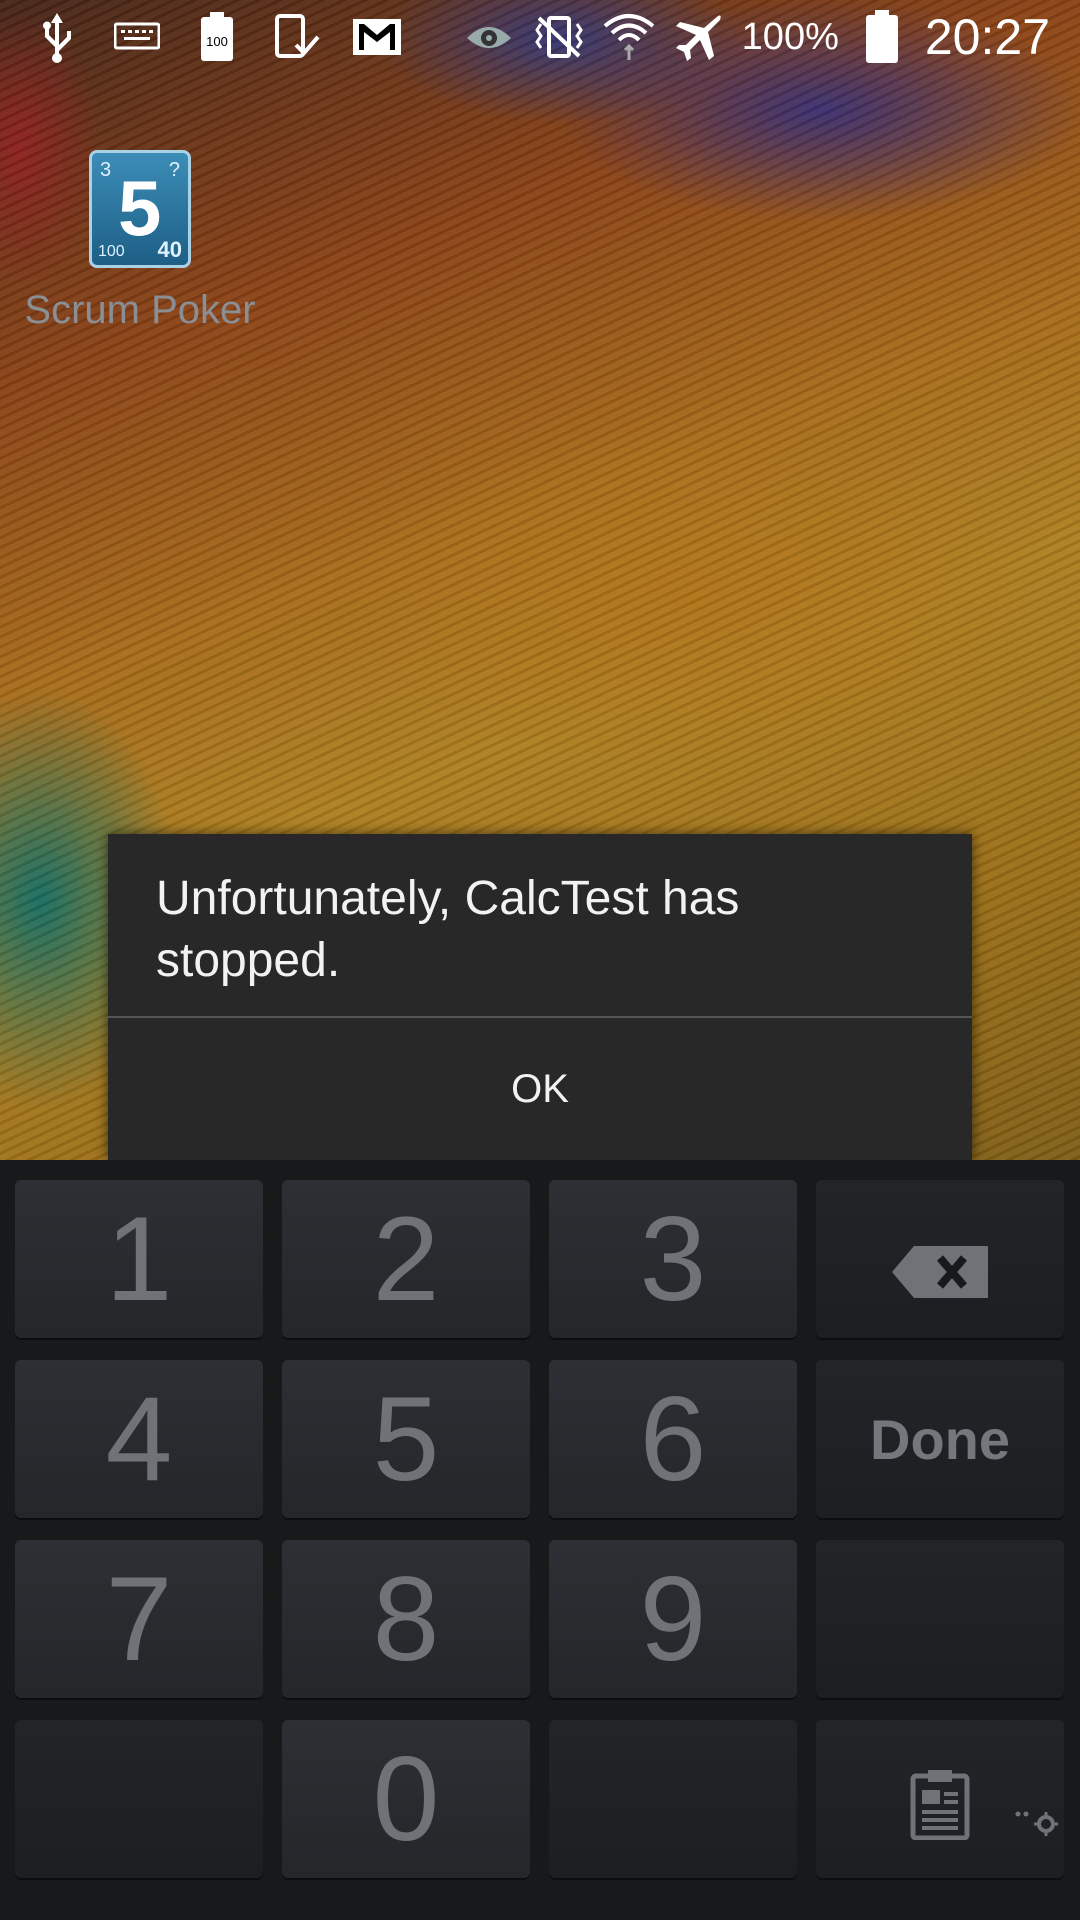 This screenshot has height=1920, width=1080. I want to click on blank-key-middle, so click(673, 1799).